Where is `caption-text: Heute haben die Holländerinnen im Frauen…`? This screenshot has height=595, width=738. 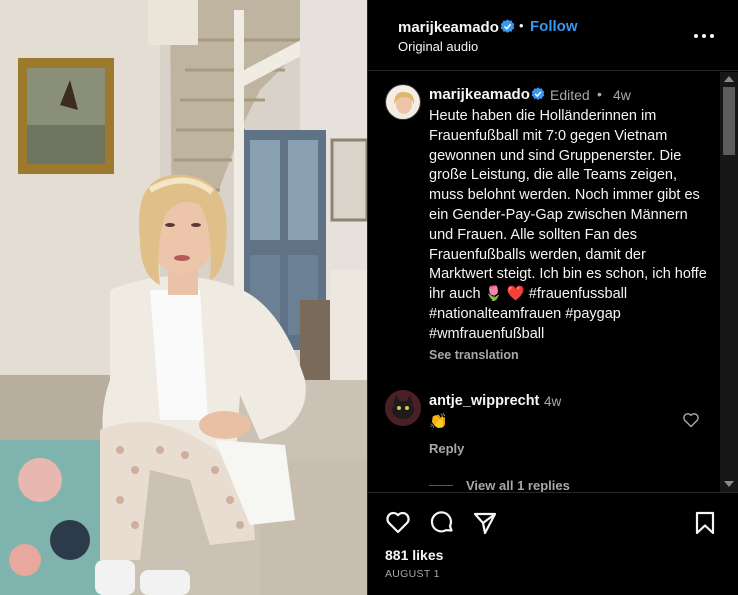 caption-text: Heute haben die Holländerinnen im Frauen… is located at coordinates (568, 225).